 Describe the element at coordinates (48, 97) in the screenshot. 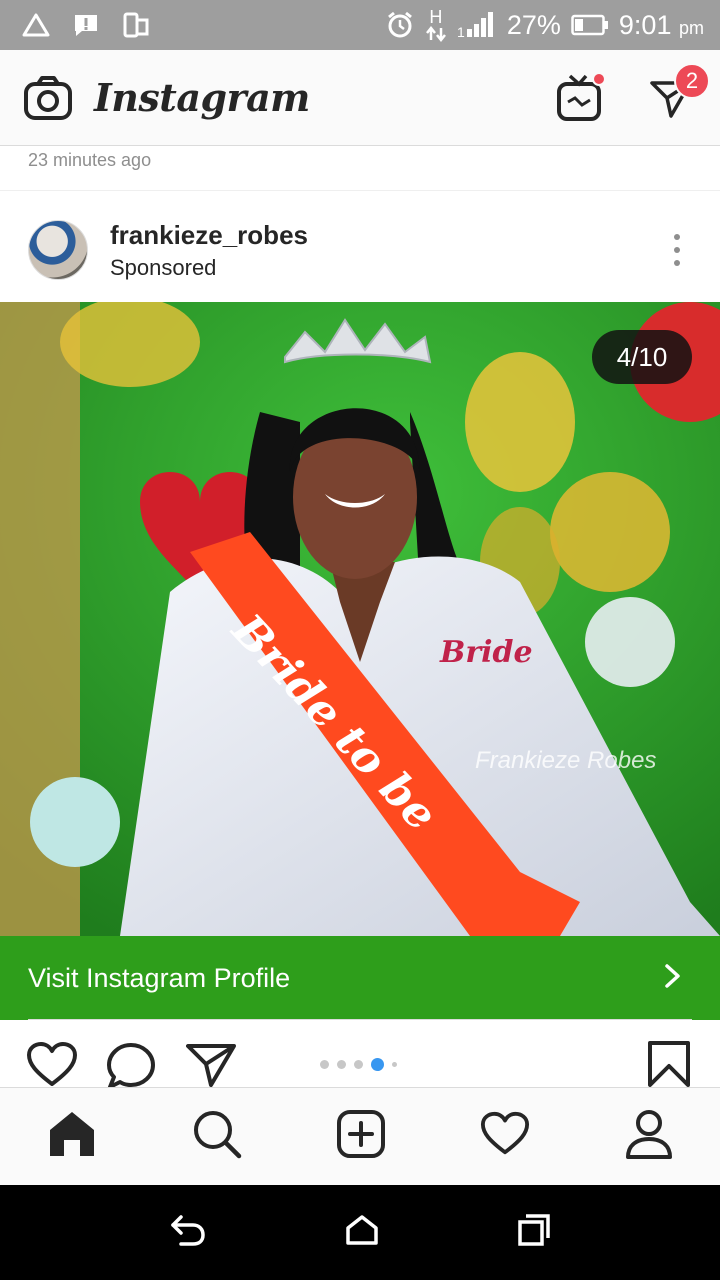

I see `camera-icon` at that location.